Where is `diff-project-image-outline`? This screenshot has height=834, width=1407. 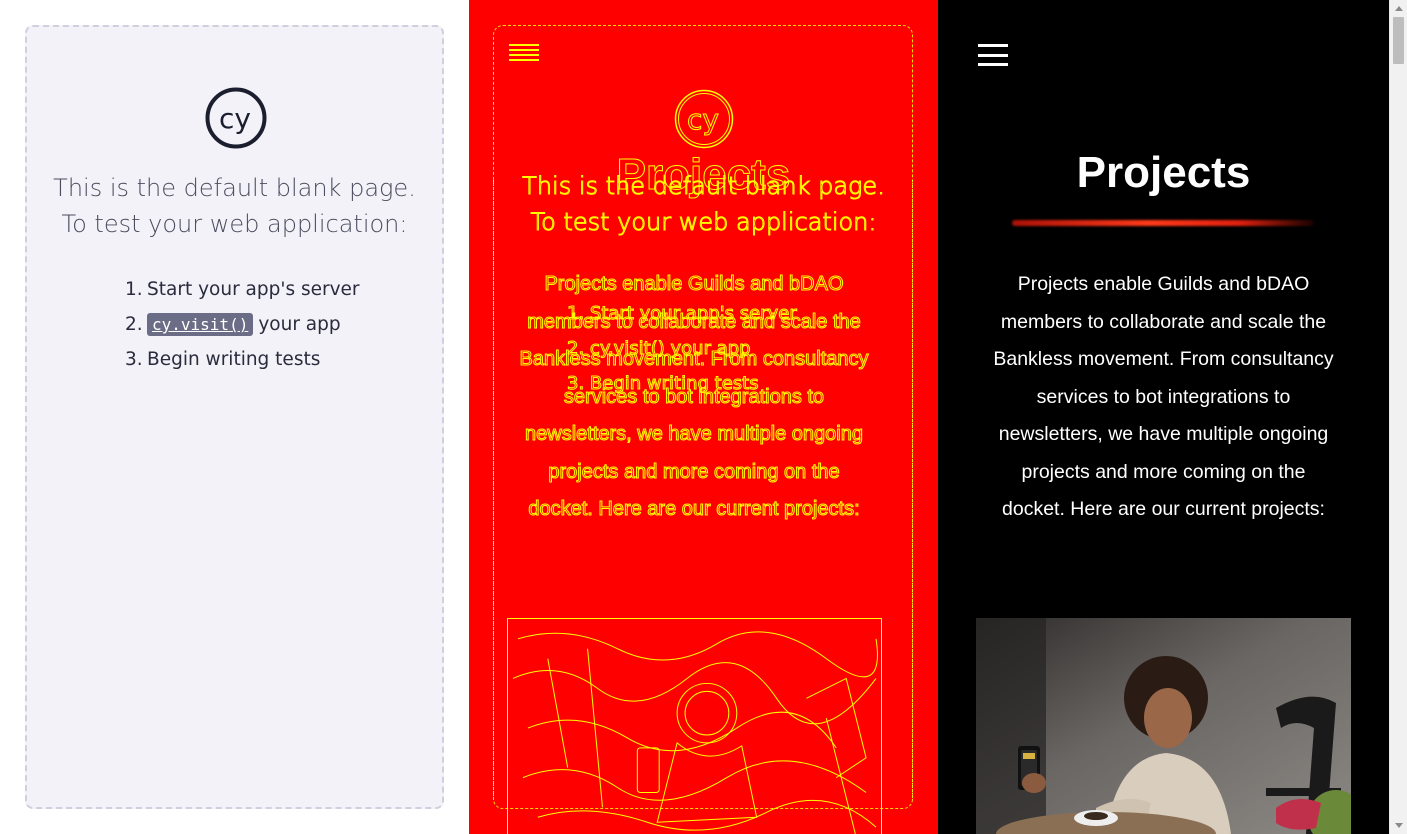 diff-project-image-outline is located at coordinates (694, 726).